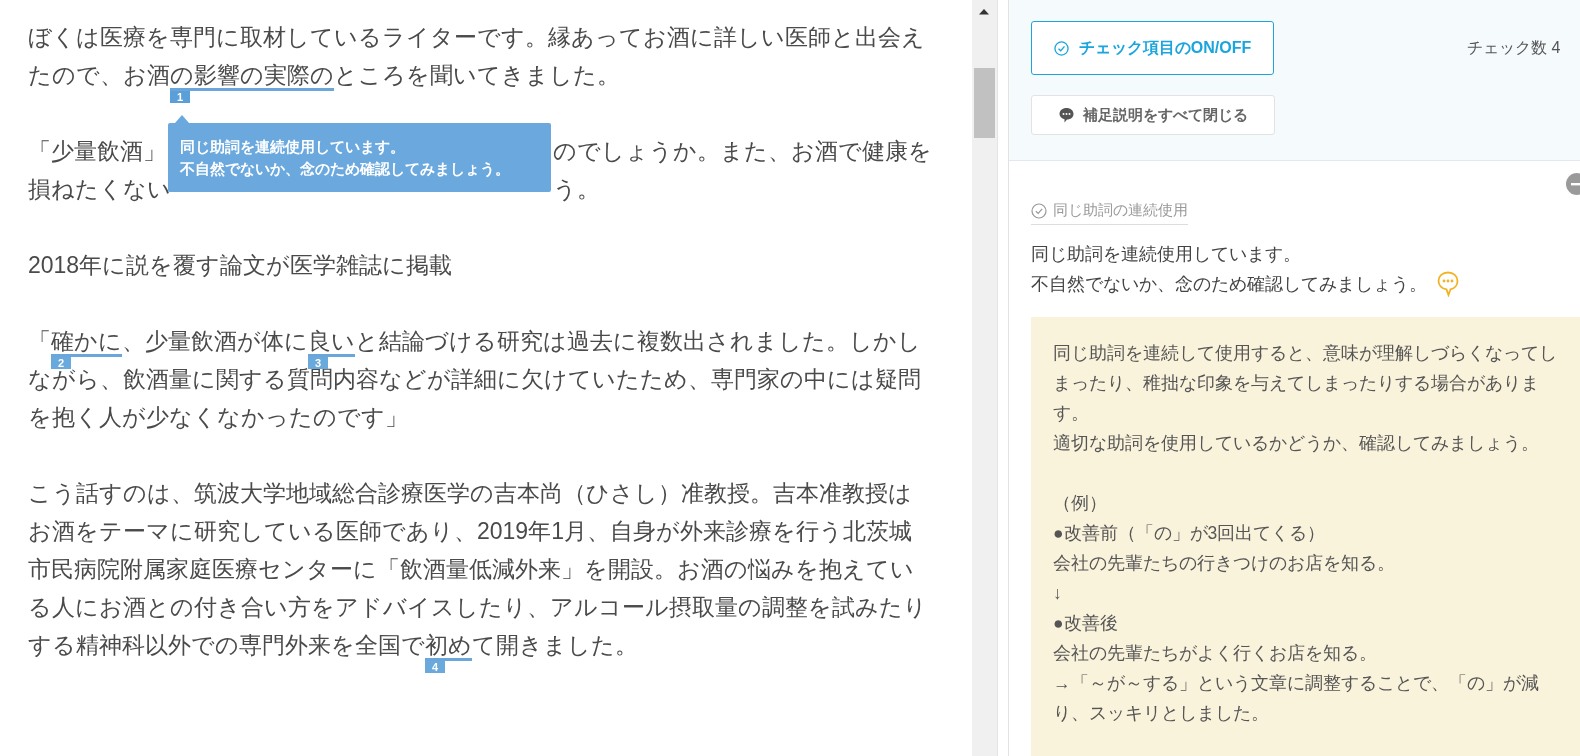  Describe the element at coordinates (1296, 698) in the screenshot. I see `explanation-text: →「～が～する」という文章に調整することで、「の」が減り、スッキリとしました。` at that location.